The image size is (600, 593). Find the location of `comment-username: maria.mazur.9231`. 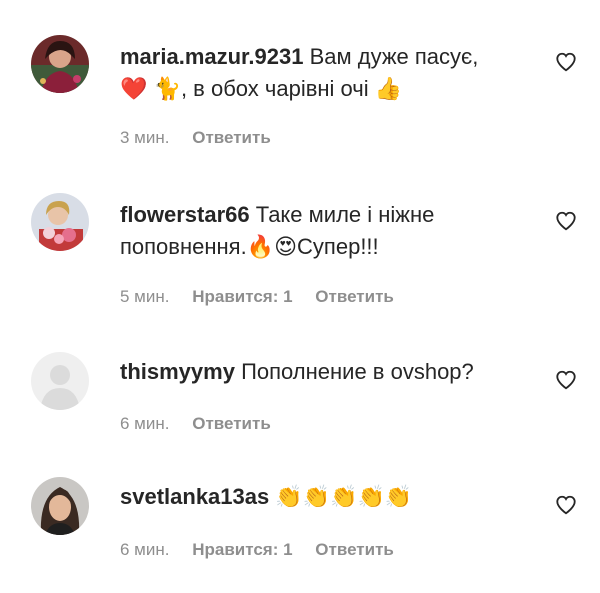

comment-username: maria.mazur.9231 is located at coordinates (211, 56).